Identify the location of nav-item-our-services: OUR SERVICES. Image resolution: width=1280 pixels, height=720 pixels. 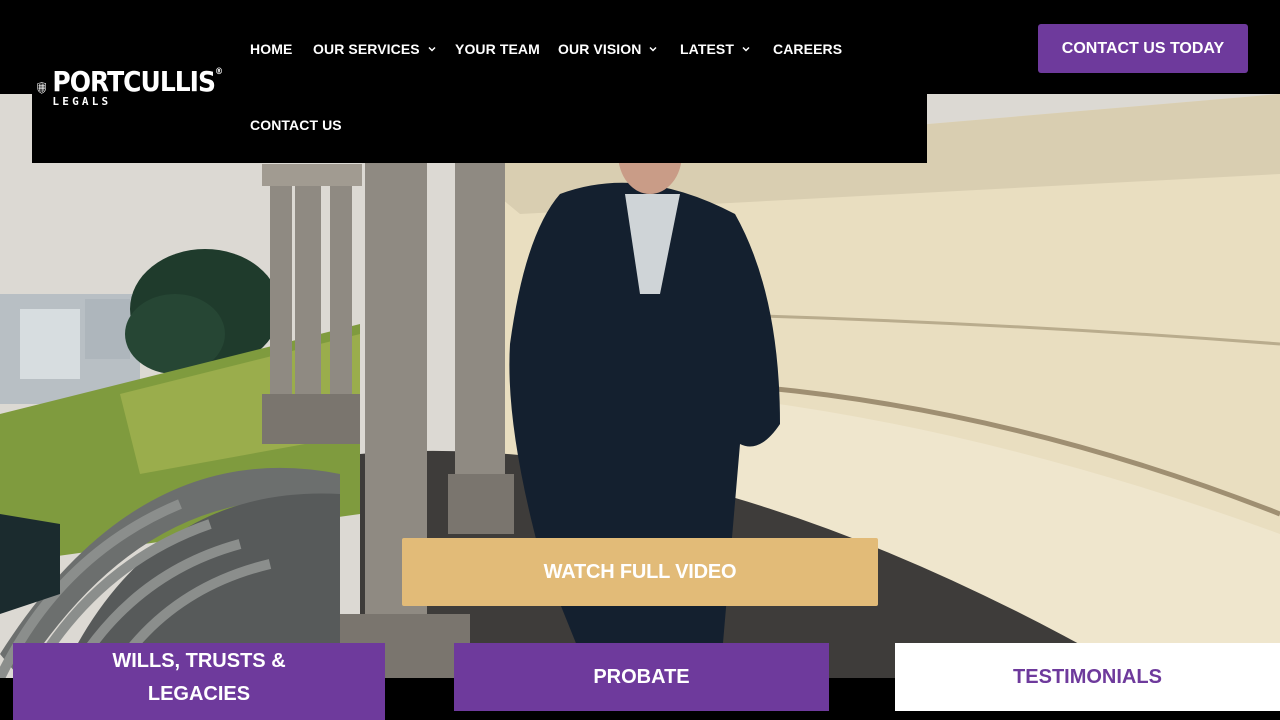
(374, 49).